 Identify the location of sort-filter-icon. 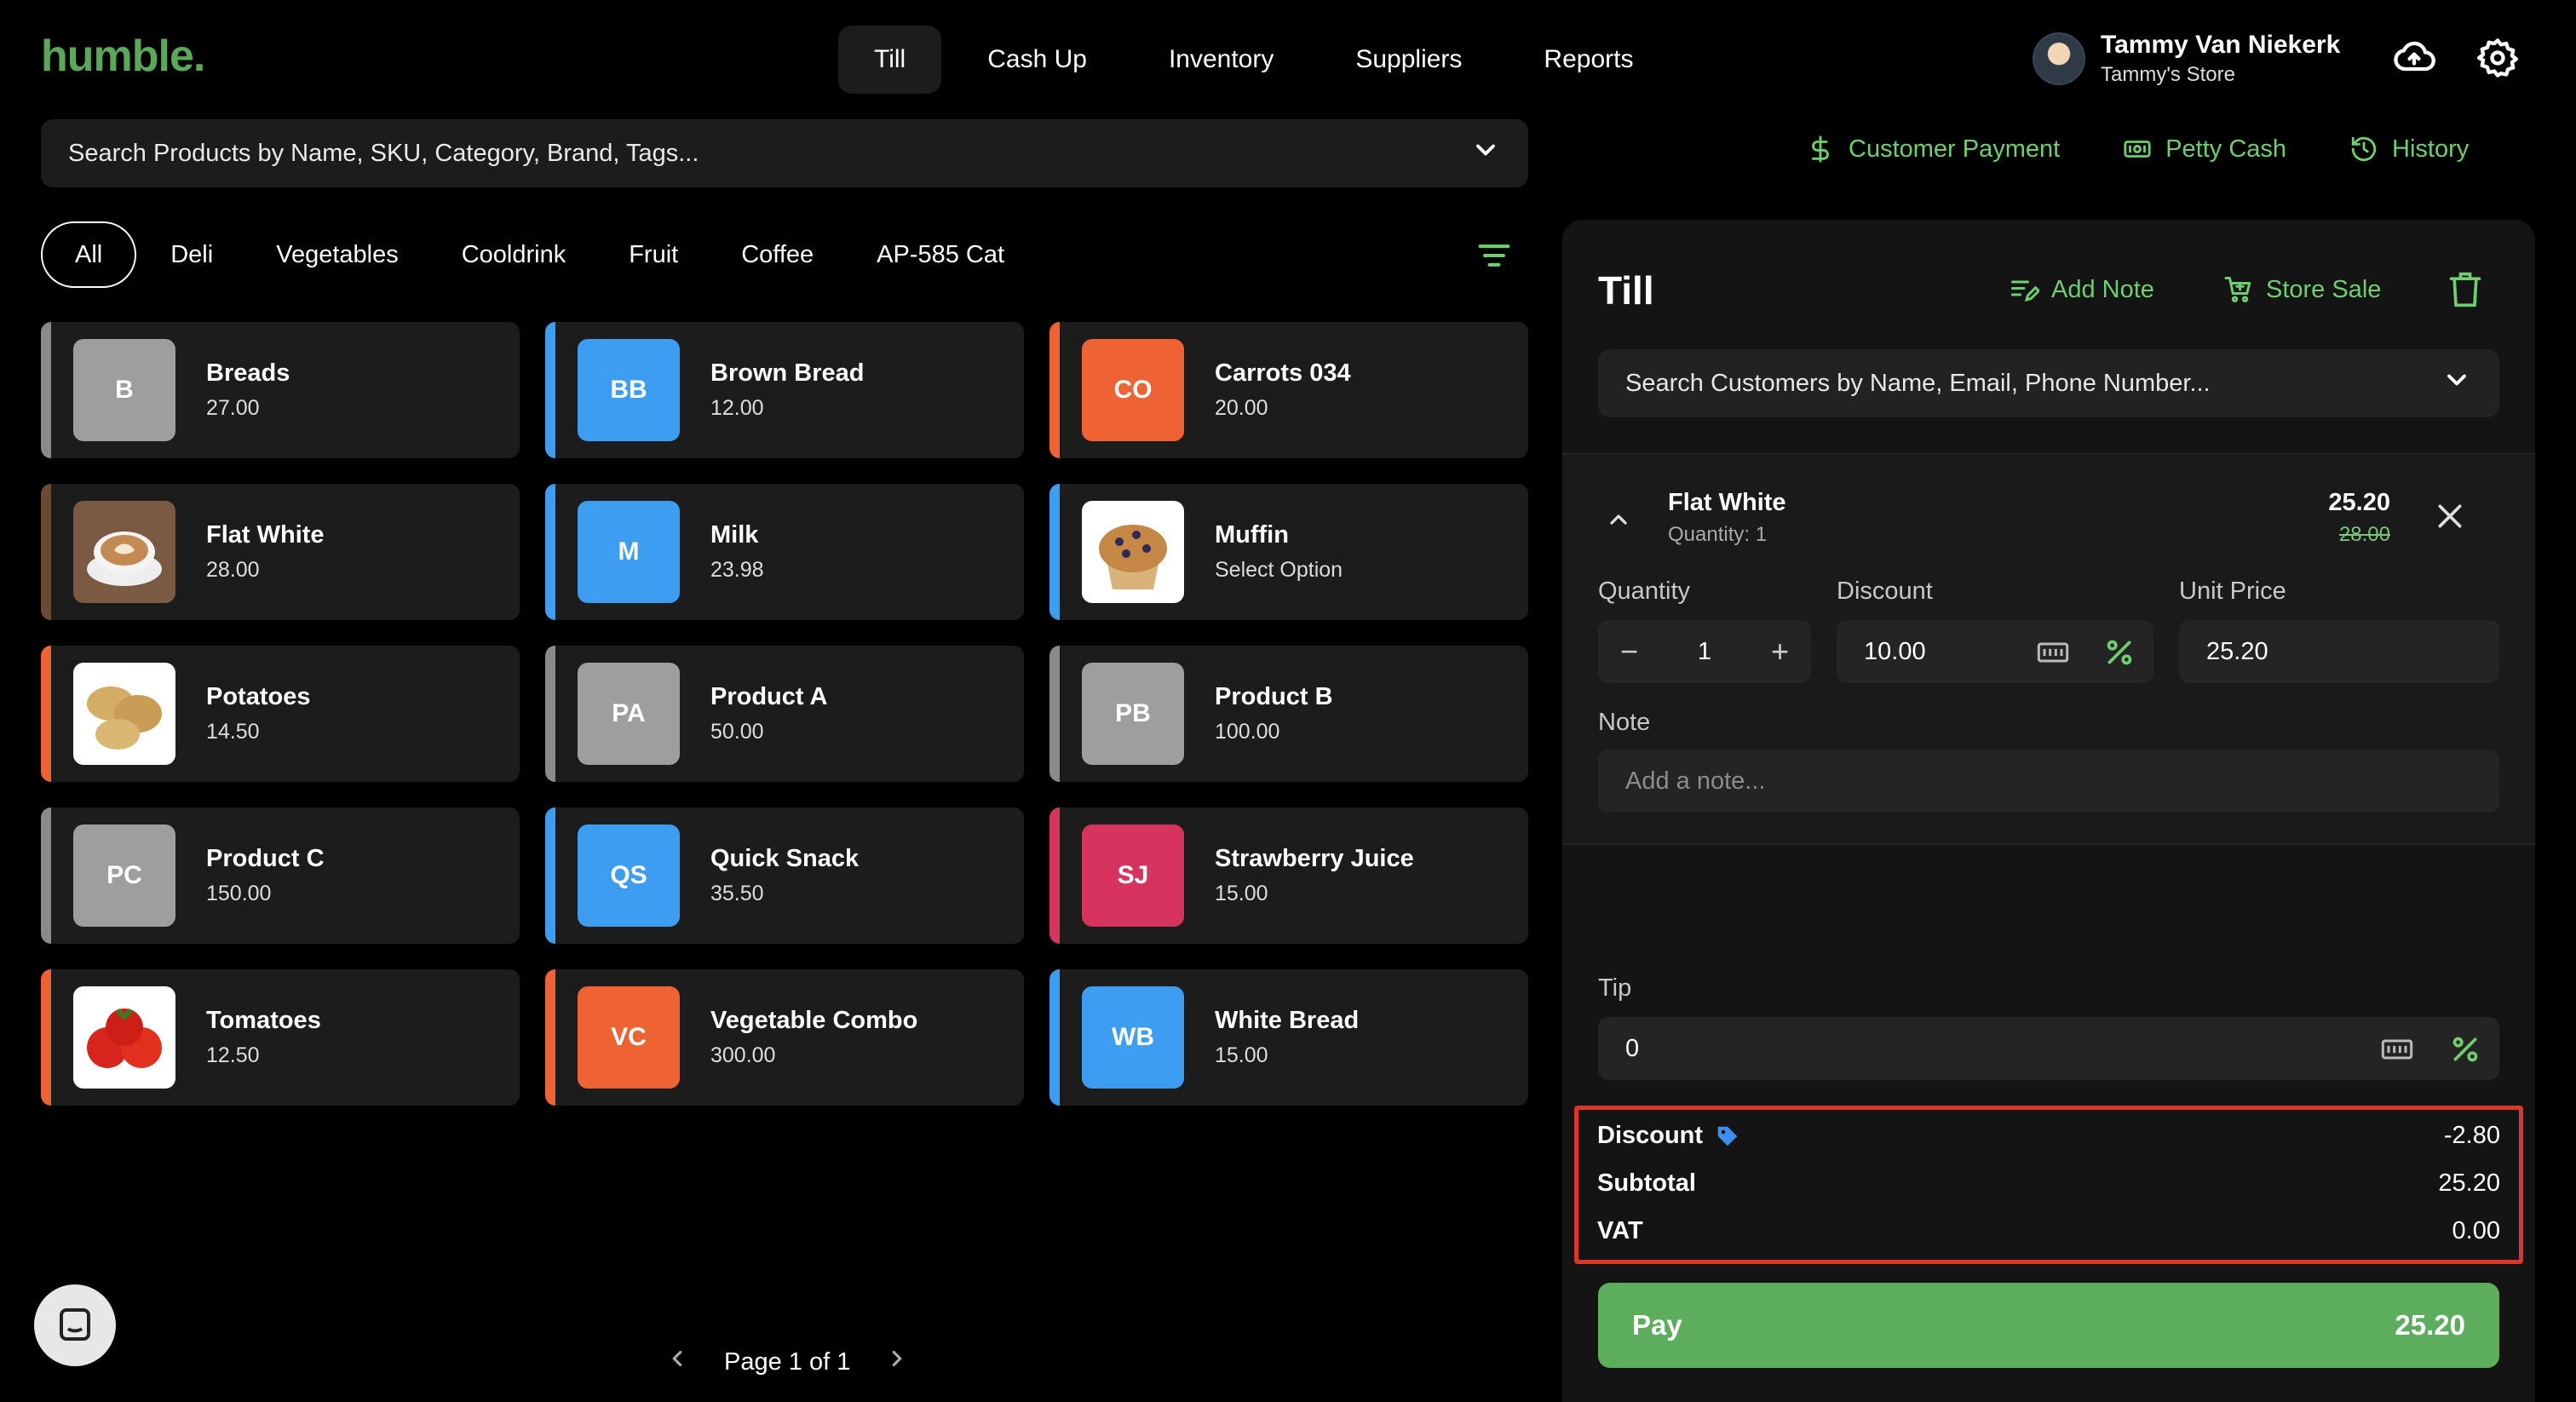
(1494, 255).